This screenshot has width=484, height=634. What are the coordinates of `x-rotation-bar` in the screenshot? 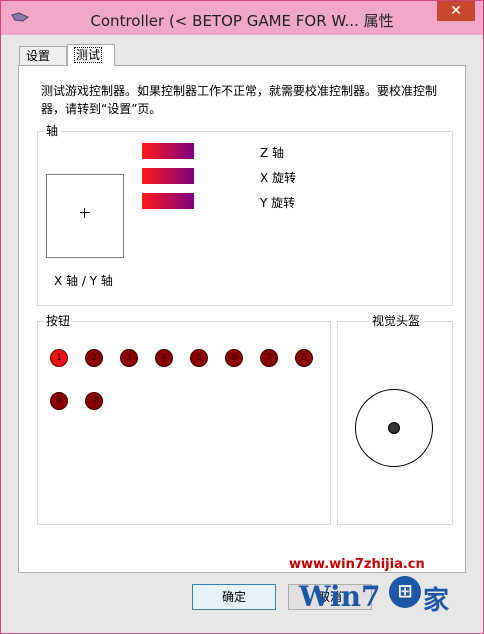 It's located at (168, 176).